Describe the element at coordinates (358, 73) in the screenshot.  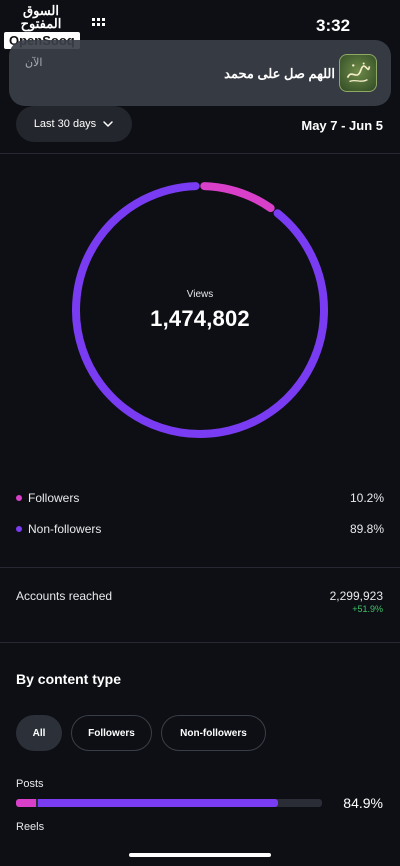
I see `calligraphy-app-icon` at that location.